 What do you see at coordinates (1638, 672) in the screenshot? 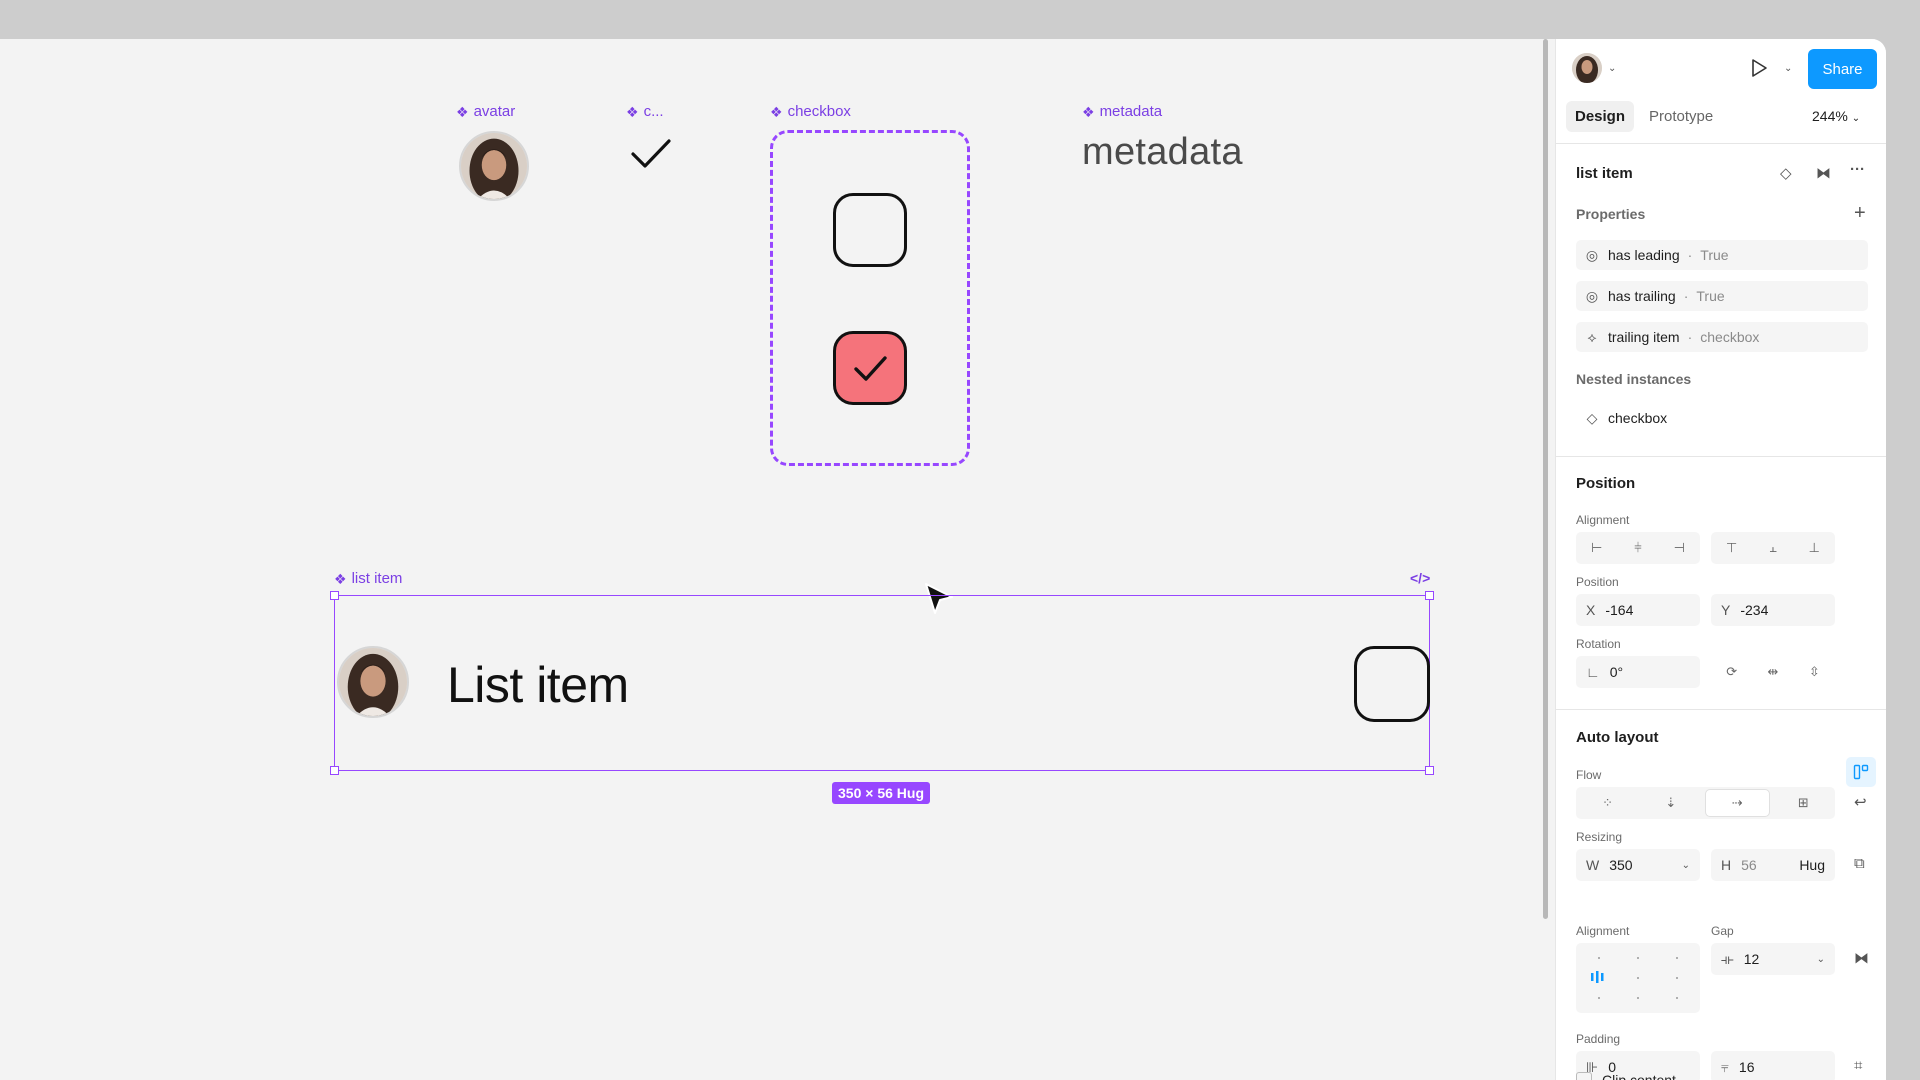
I see `rotation-field: ∟ 0°` at bounding box center [1638, 672].